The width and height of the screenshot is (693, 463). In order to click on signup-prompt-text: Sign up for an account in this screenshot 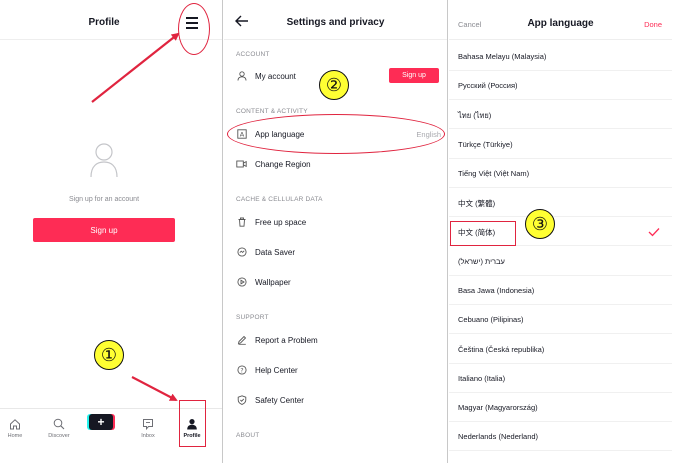, I will do `click(104, 199)`.